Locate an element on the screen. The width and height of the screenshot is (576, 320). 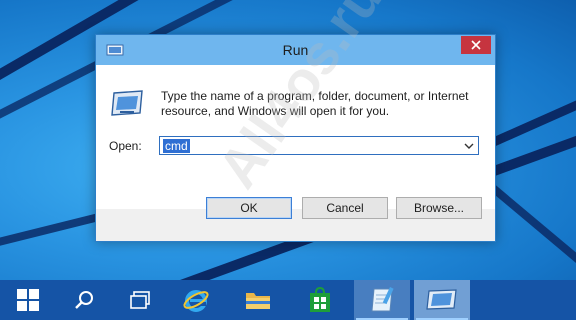
chevron-down-icon is located at coordinates (469, 146).